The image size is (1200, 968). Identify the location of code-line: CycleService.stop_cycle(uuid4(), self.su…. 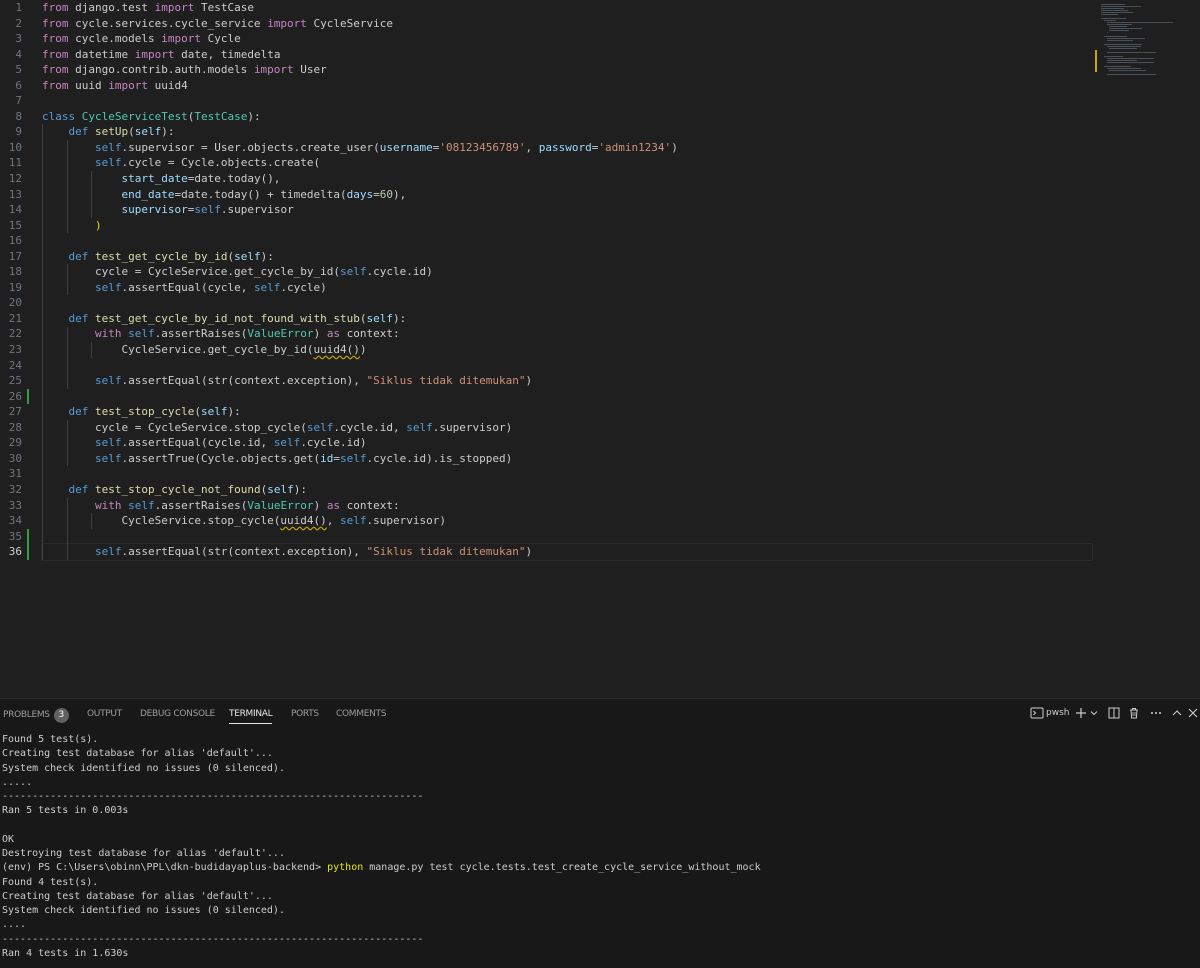
(567, 521).